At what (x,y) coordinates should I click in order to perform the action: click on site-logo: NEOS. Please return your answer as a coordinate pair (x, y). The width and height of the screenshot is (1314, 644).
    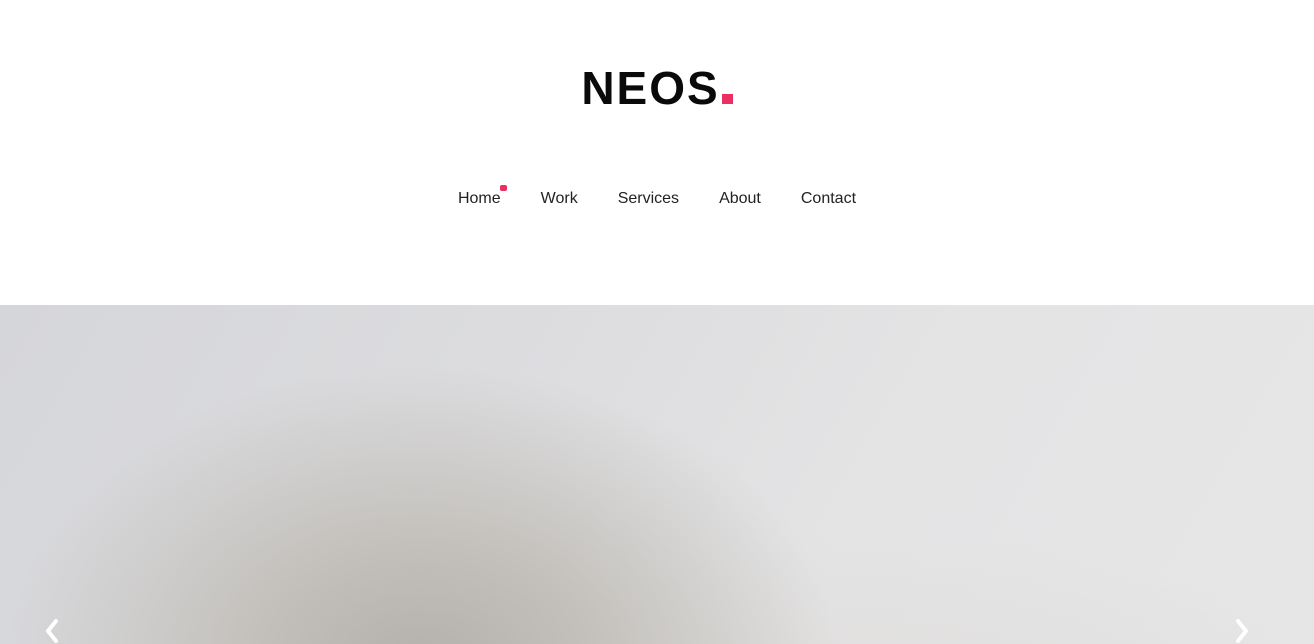
    Looking at the image, I should click on (657, 88).